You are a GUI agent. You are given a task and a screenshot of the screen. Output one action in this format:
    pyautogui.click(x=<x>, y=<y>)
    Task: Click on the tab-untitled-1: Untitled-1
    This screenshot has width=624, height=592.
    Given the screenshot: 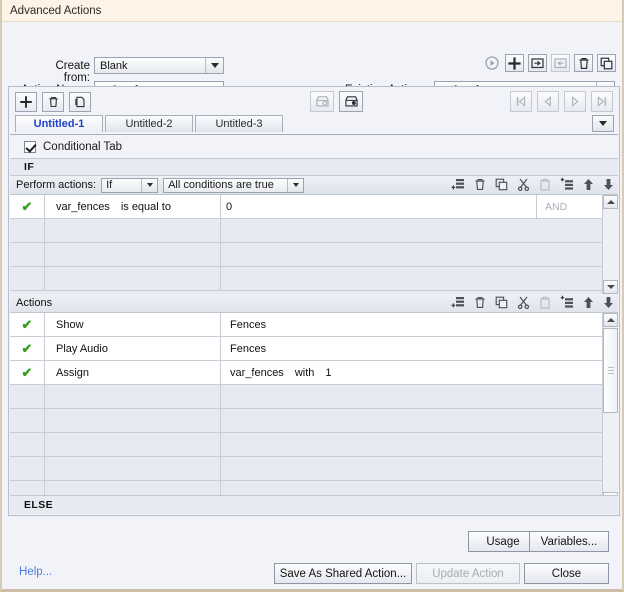 What is the action you would take?
    pyautogui.click(x=59, y=123)
    